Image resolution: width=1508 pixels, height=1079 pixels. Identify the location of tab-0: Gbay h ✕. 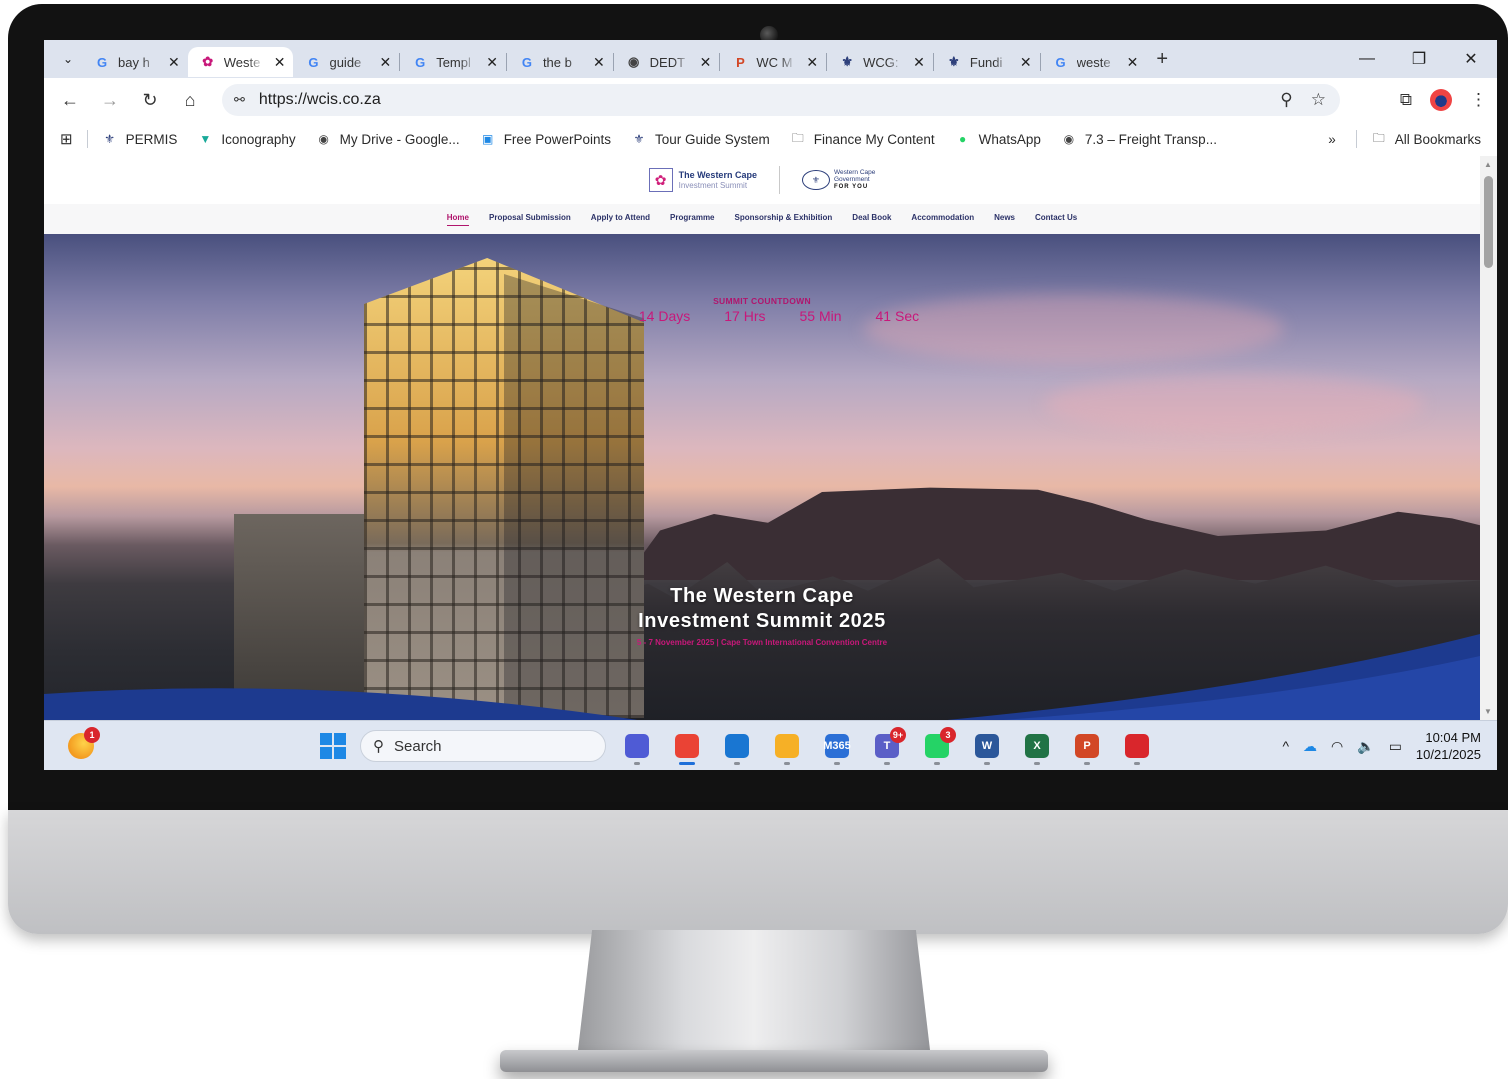
(135, 62).